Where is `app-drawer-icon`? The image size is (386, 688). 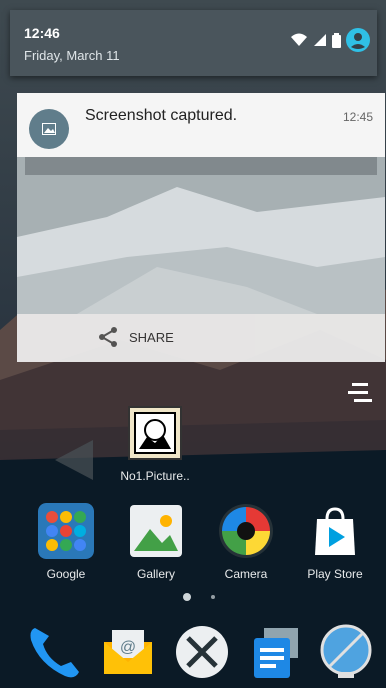 app-drawer-icon is located at coordinates (360, 394).